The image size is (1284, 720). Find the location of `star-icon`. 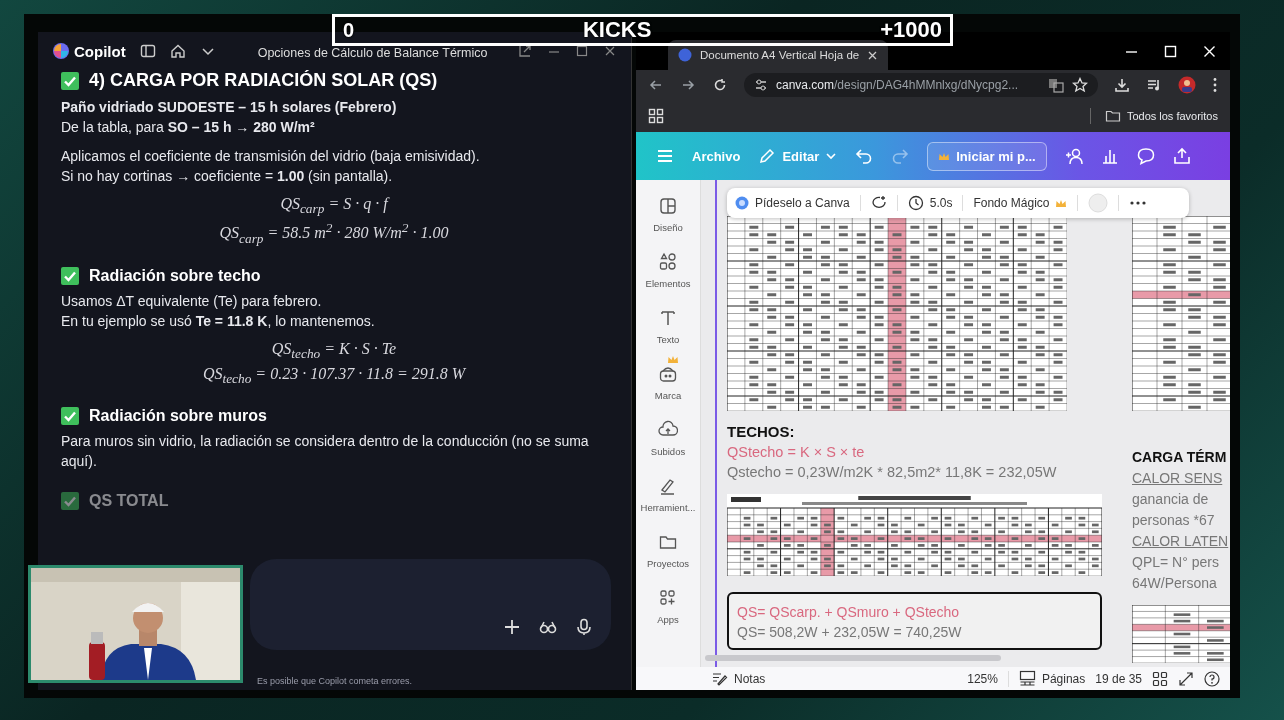

star-icon is located at coordinates (1080, 85).